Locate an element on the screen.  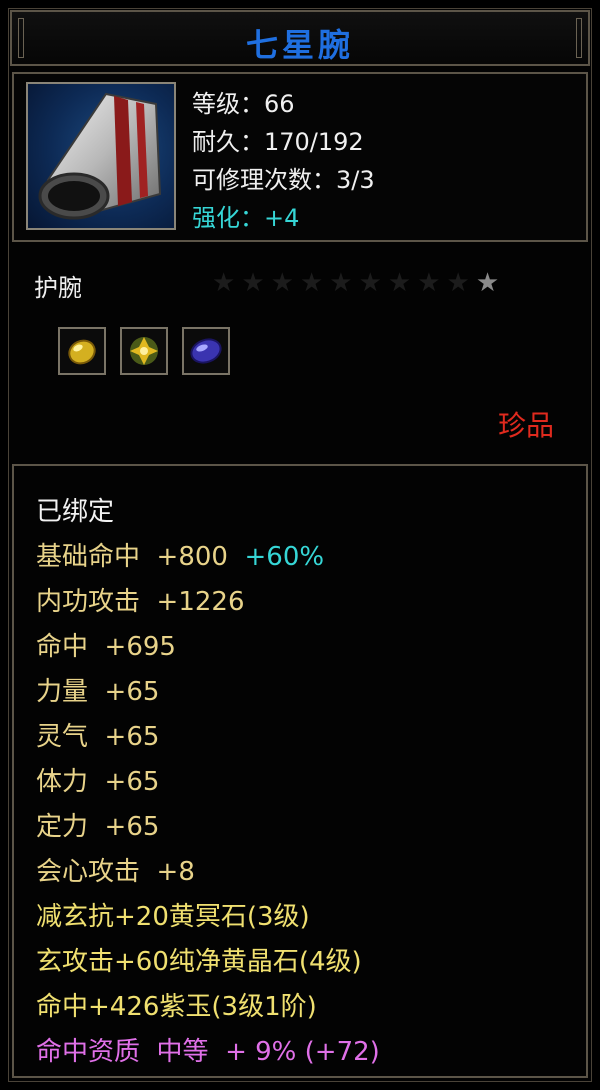
yellow-crystal-gem-icon is located at coordinates (144, 351).